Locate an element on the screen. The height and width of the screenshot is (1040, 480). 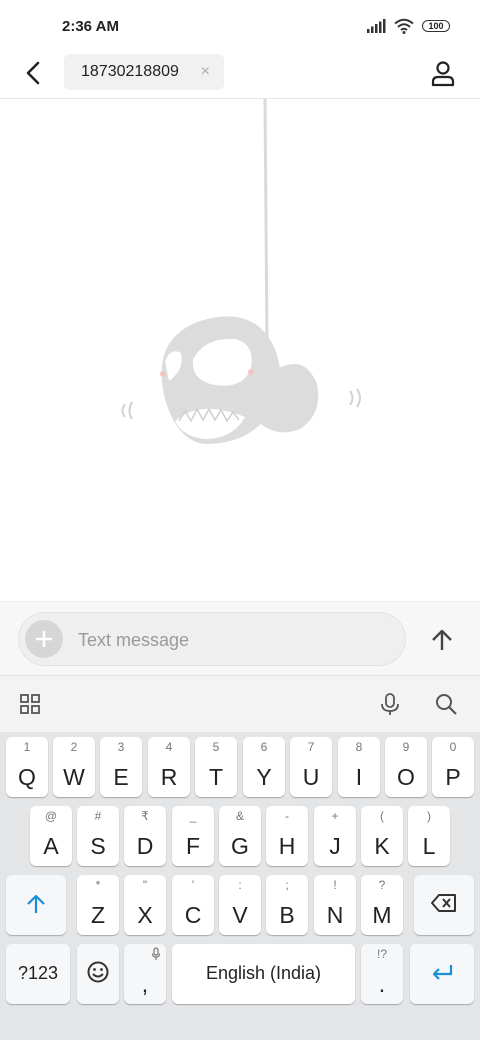
enter-key is located at coordinates (442, 974).